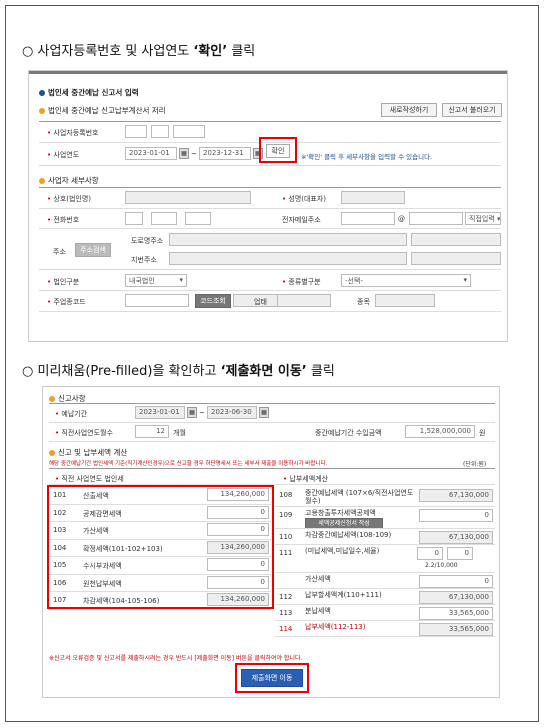 This screenshot has width=544, height=727. What do you see at coordinates (60, 547) in the screenshot?
I see `left-row-no: 104` at bounding box center [60, 547].